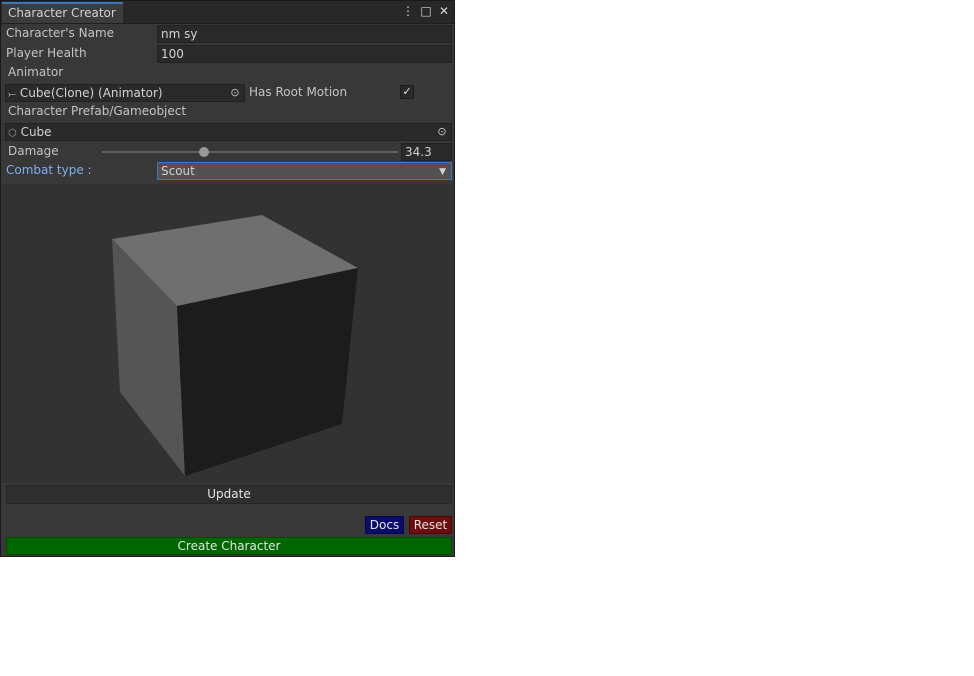 The height and width of the screenshot is (676, 974). Describe the element at coordinates (49, 170) in the screenshot. I see `combat-type-label: Combat type :` at that location.